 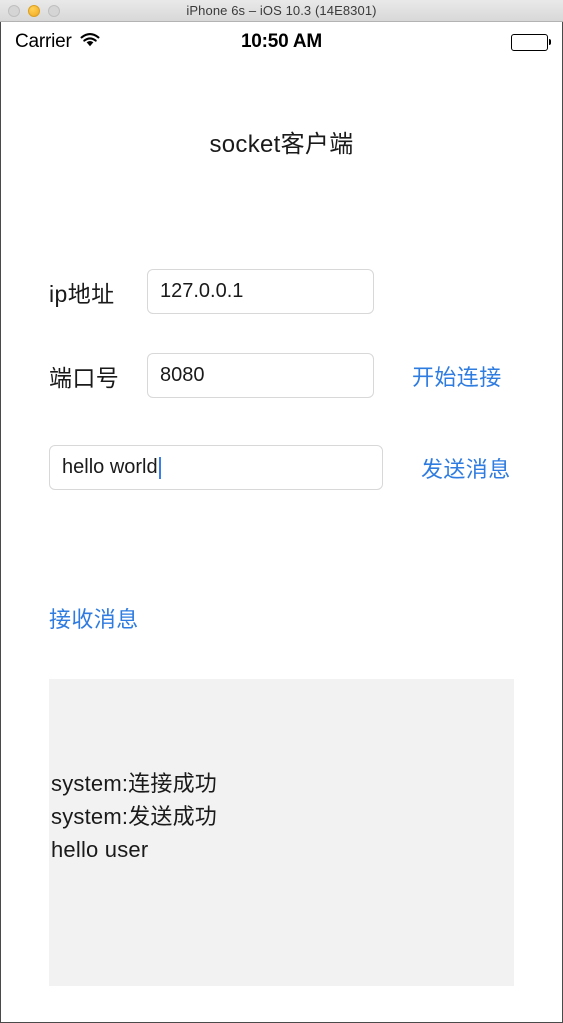 I want to click on ip-address-input: 127.0.0.1, so click(x=260, y=291).